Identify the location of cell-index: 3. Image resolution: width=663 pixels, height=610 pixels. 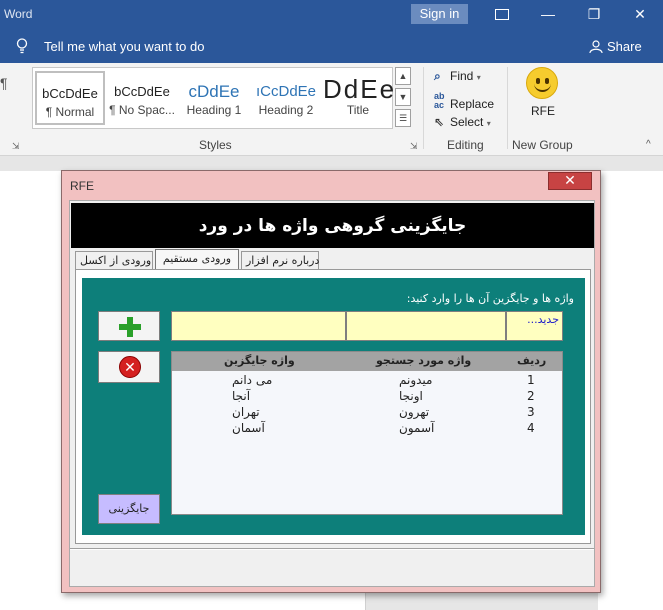
(531, 412).